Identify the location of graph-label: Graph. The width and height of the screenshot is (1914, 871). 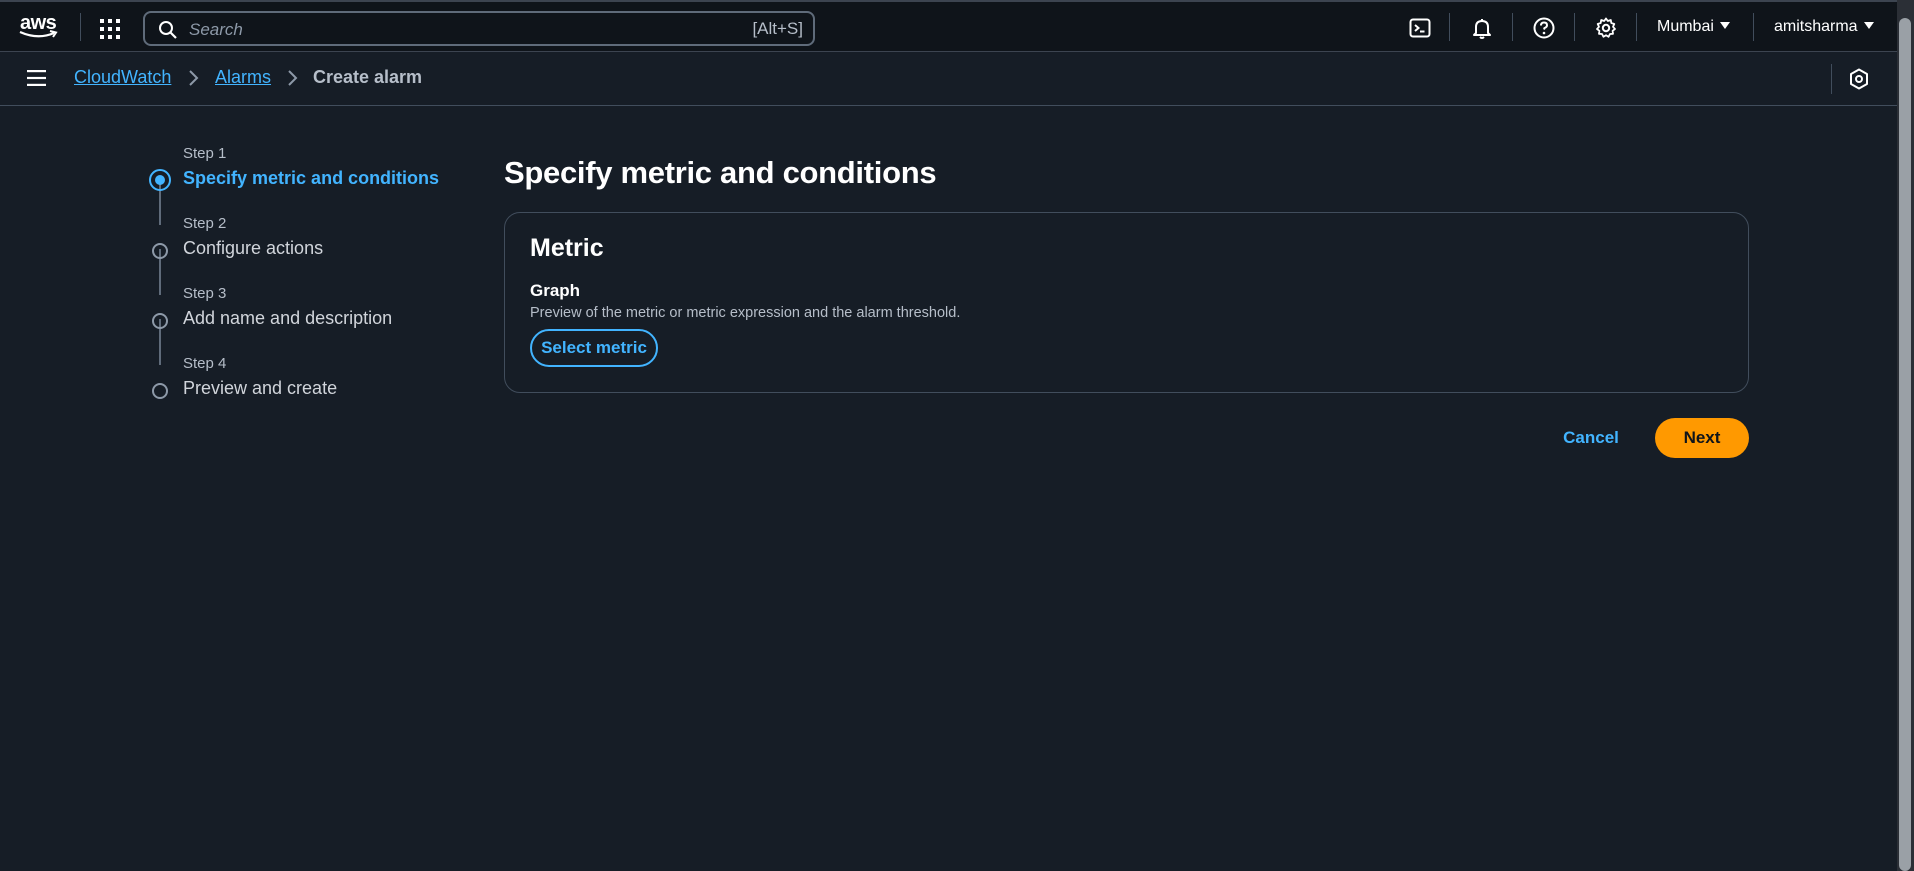
(555, 290).